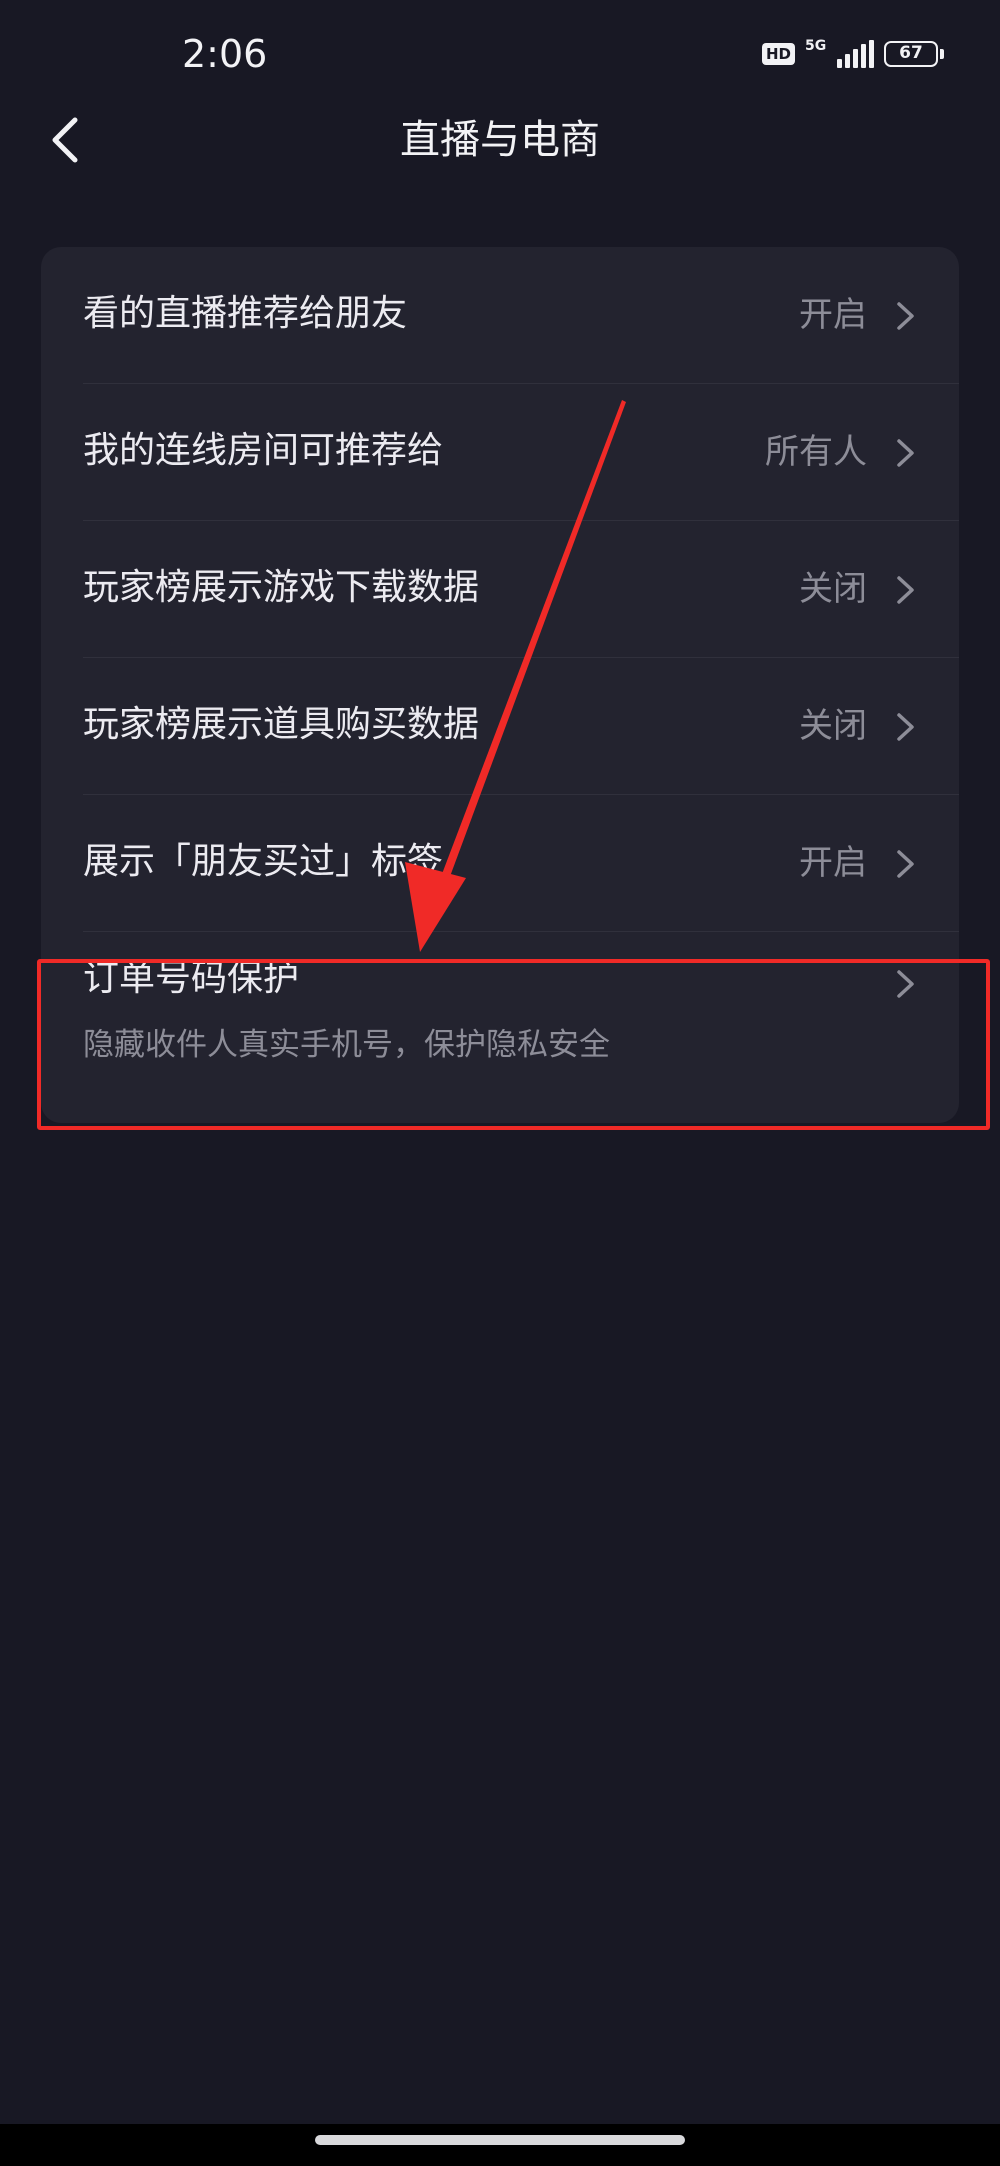 The height and width of the screenshot is (2166, 1000). I want to click on battery-icon: 67, so click(914, 54).